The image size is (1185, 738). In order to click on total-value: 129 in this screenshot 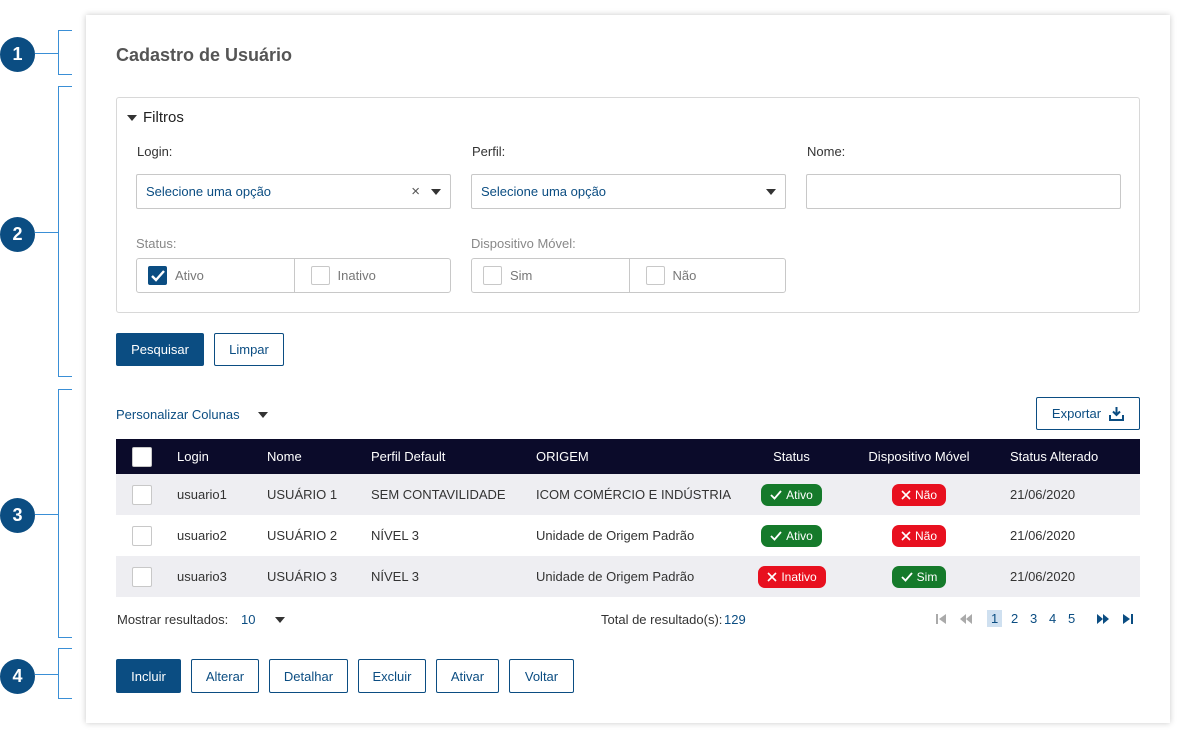, I will do `click(735, 619)`.